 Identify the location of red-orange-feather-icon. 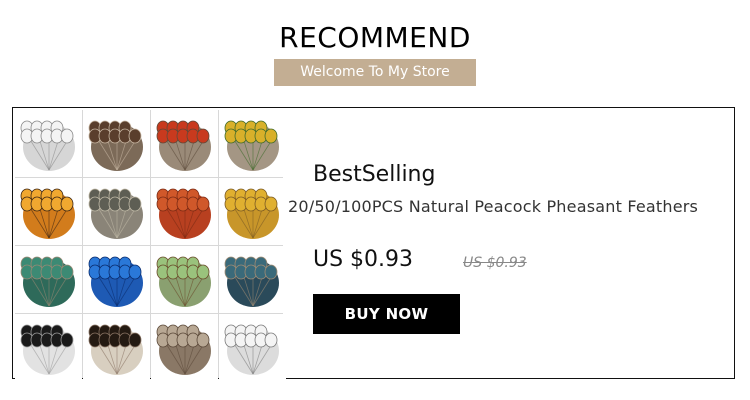
(183, 213).